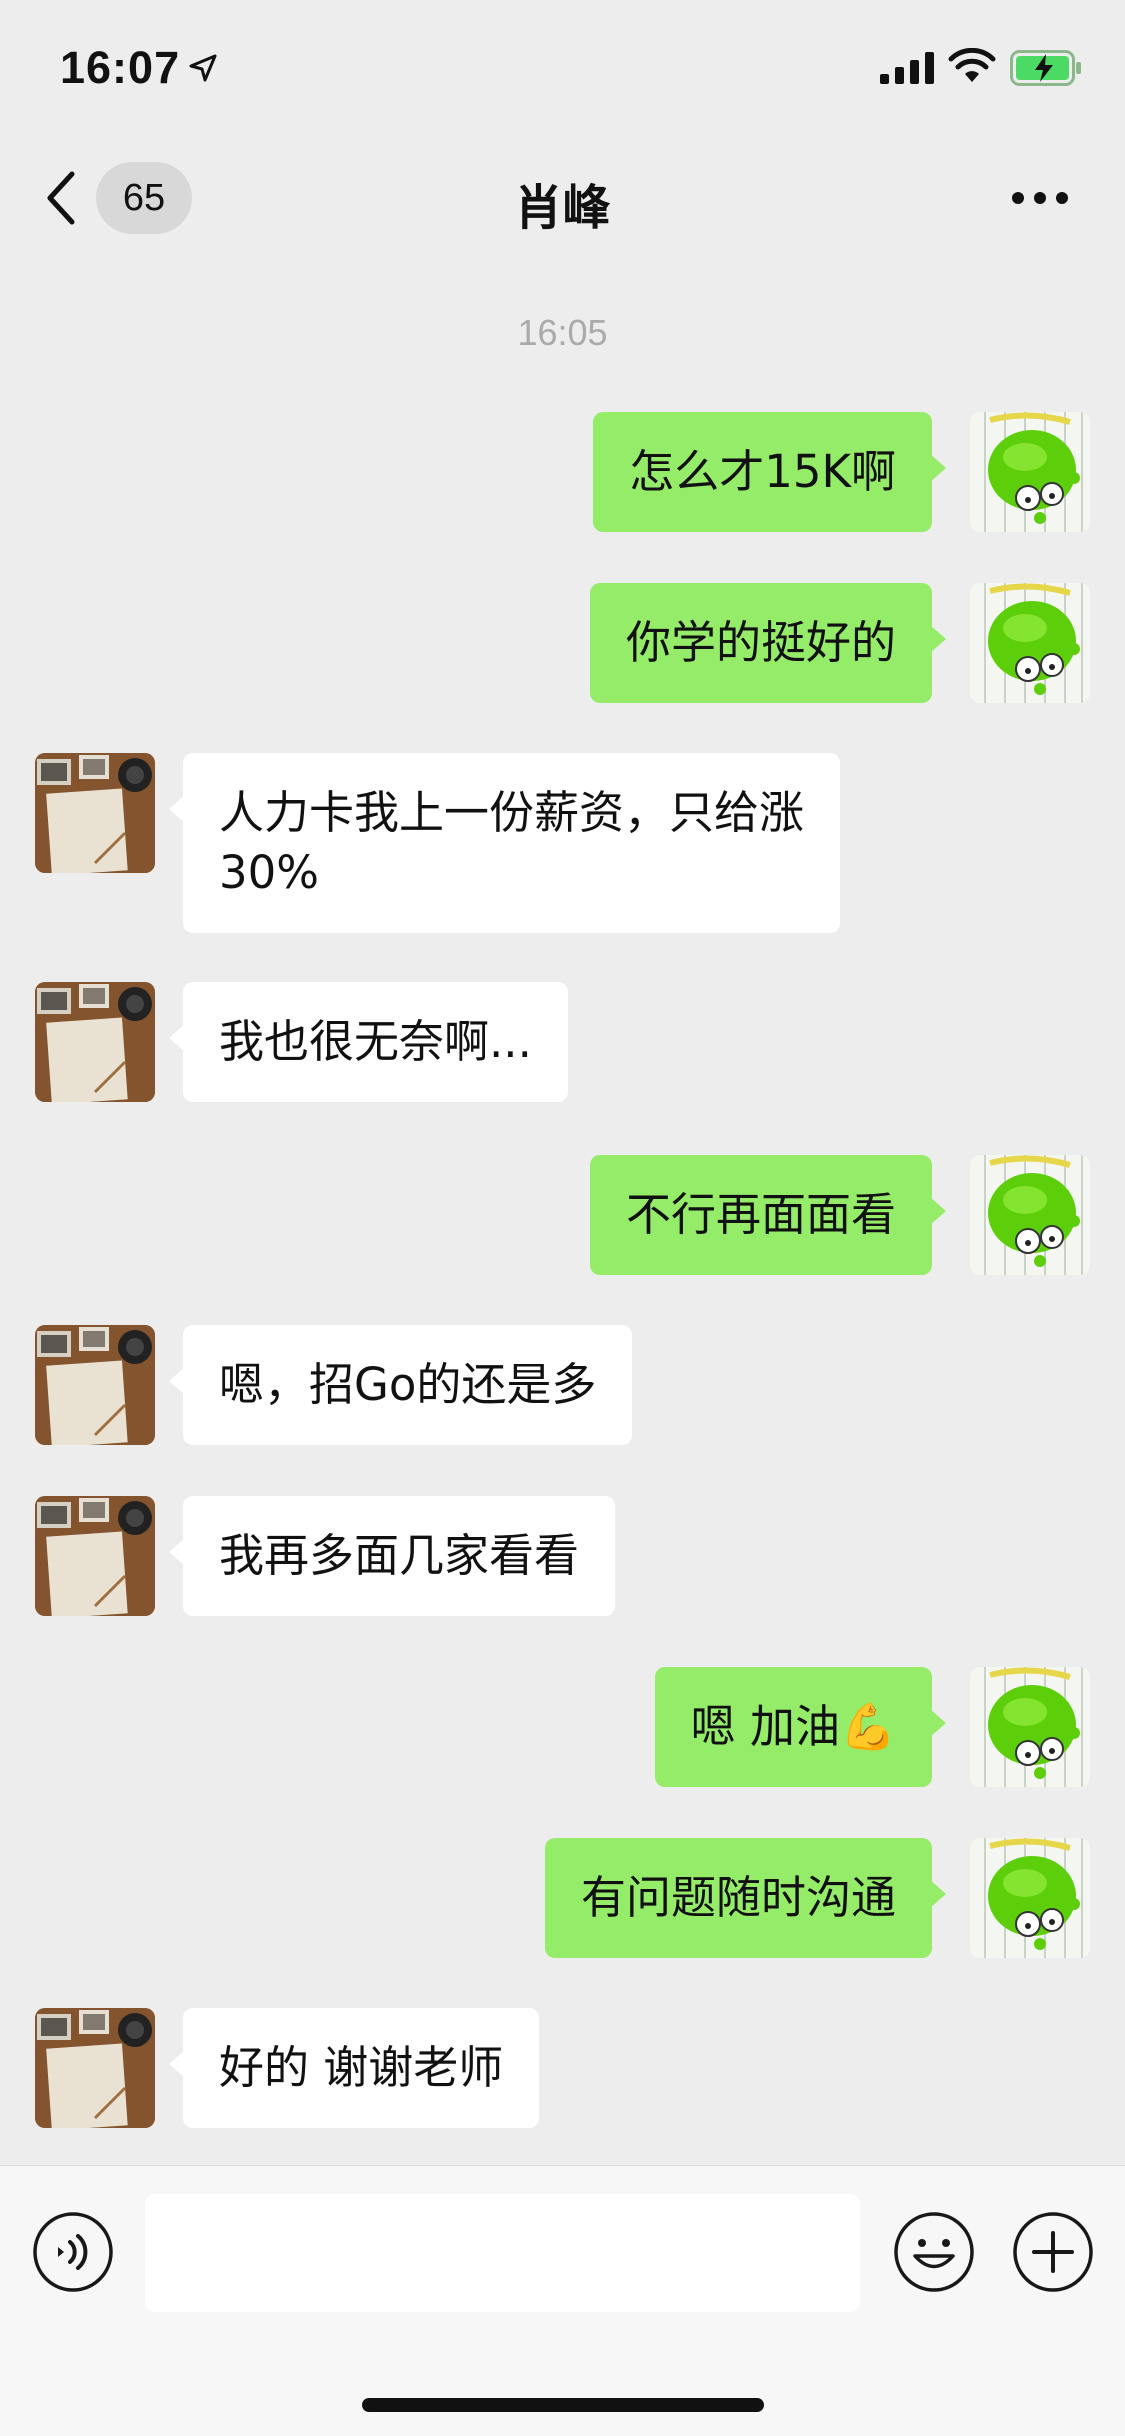  Describe the element at coordinates (769, 472) in the screenshot. I see `message-bubble: 怎么才15K啊` at that location.